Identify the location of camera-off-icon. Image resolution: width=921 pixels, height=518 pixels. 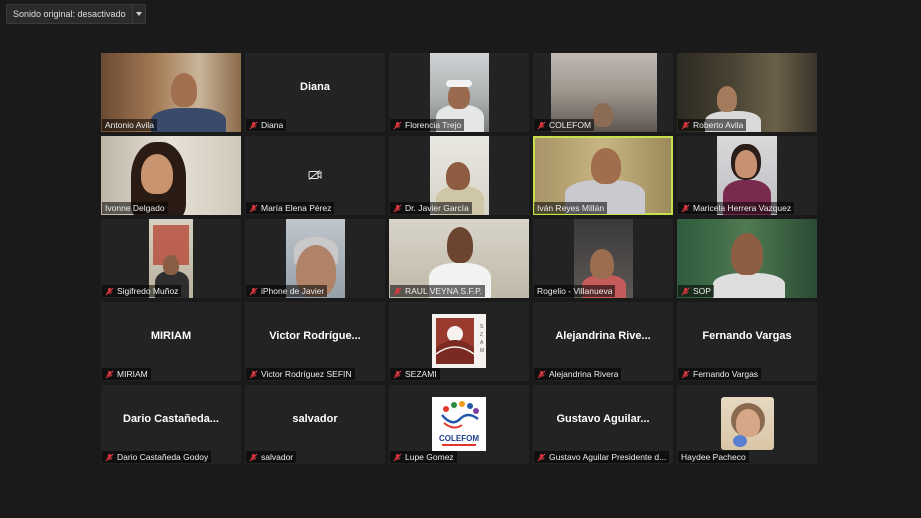
(315, 175).